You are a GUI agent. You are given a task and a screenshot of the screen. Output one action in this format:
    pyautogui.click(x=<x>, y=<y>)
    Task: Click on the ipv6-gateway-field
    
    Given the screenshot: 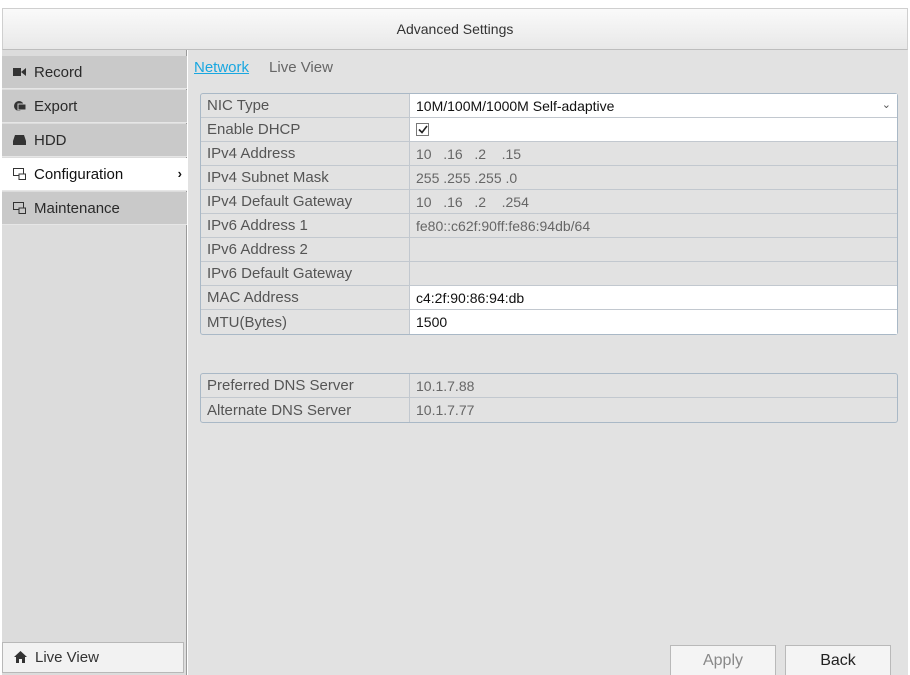 What is the action you would take?
    pyautogui.click(x=653, y=273)
    